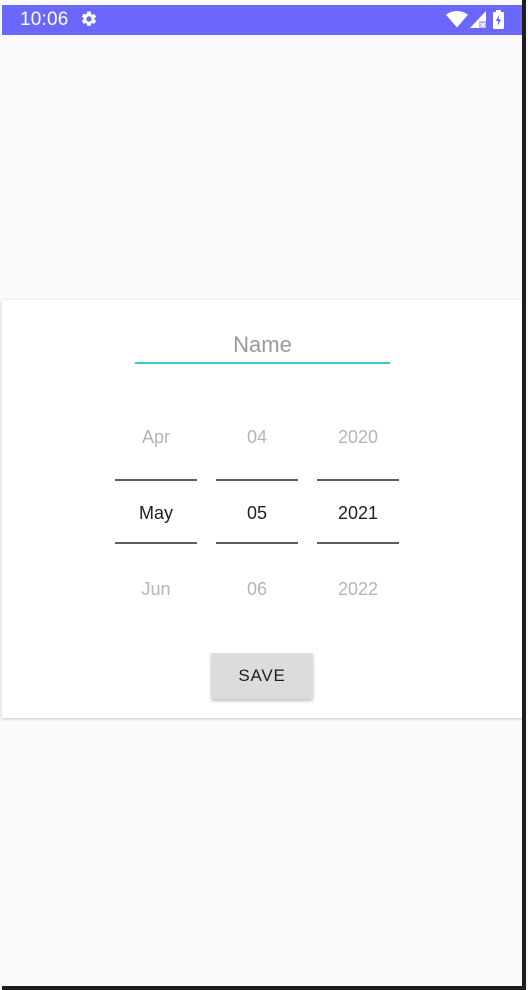 Image resolution: width=528 pixels, height=990 pixels. Describe the element at coordinates (156, 513) in the screenshot. I see `month-picker-selected-value: May` at that location.